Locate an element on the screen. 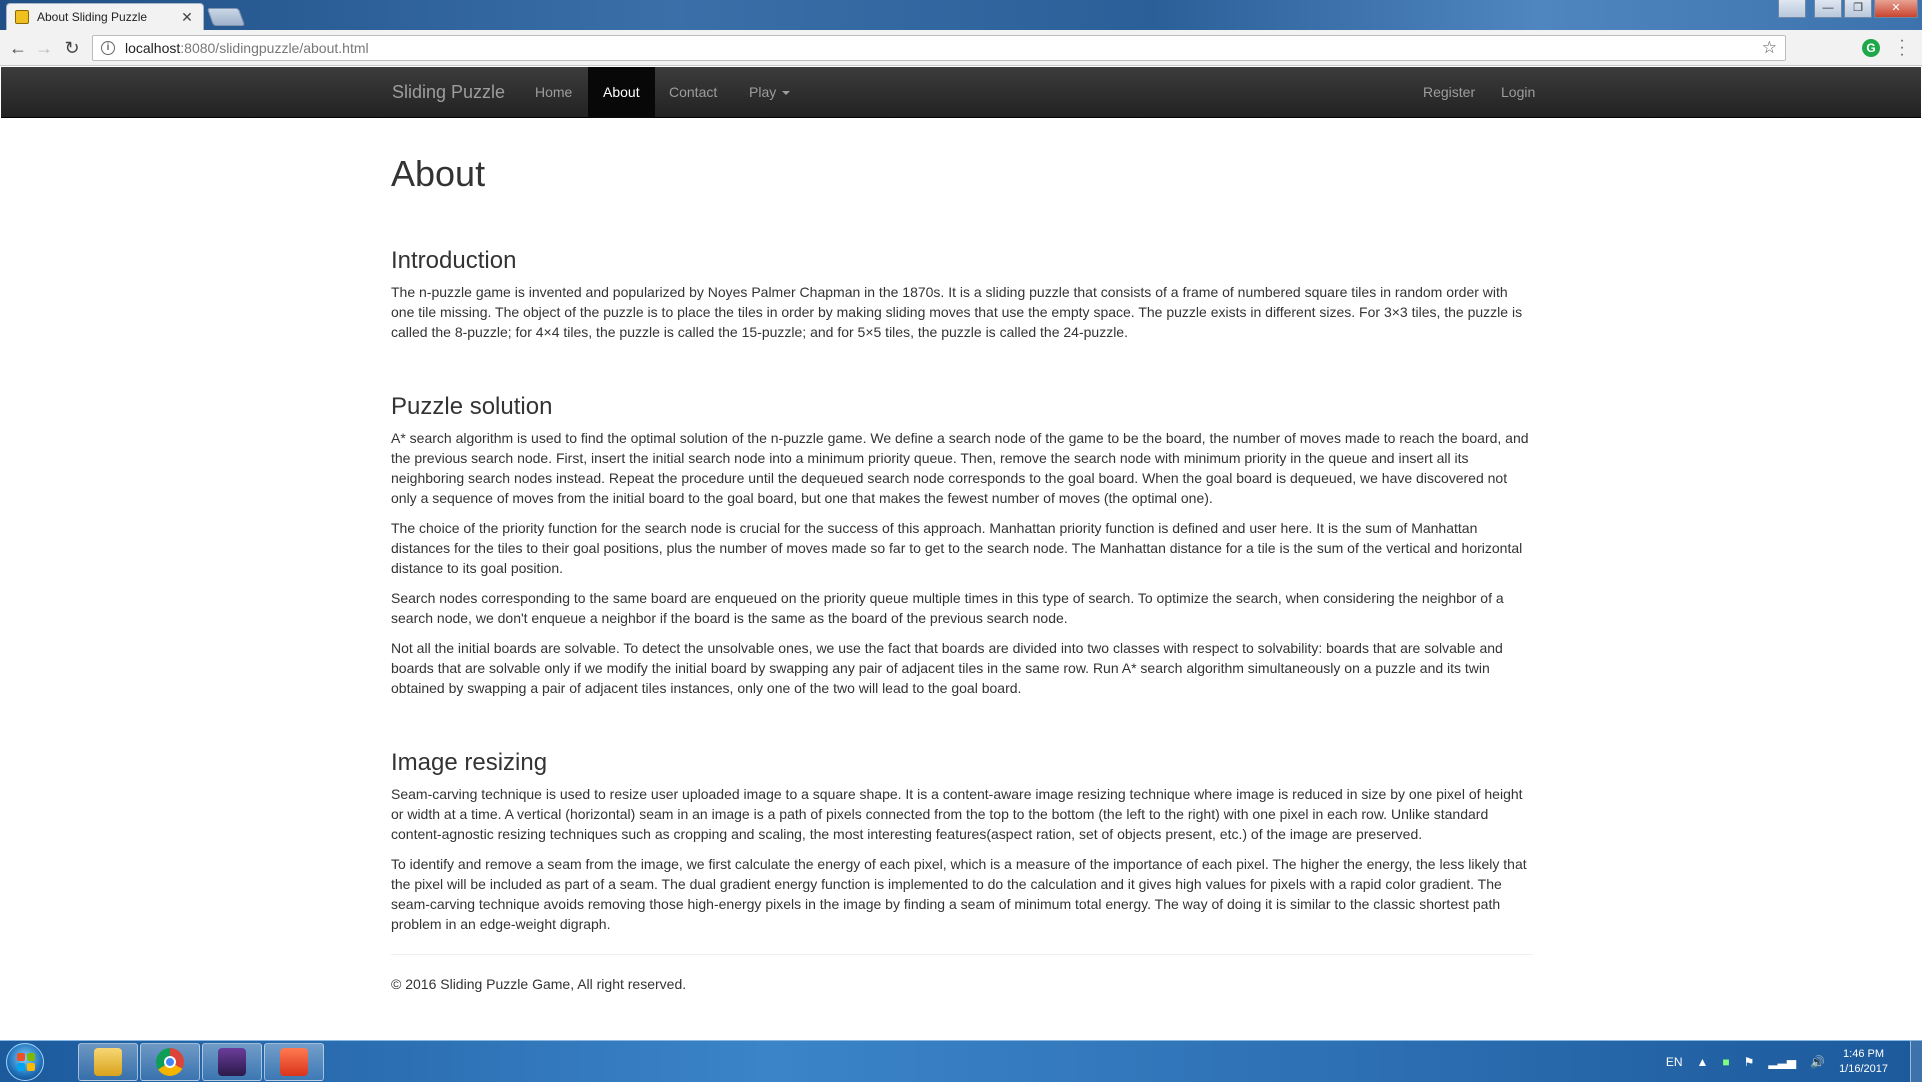  browser-tab: About Sliding Puzzle ✕ is located at coordinates (105, 16).